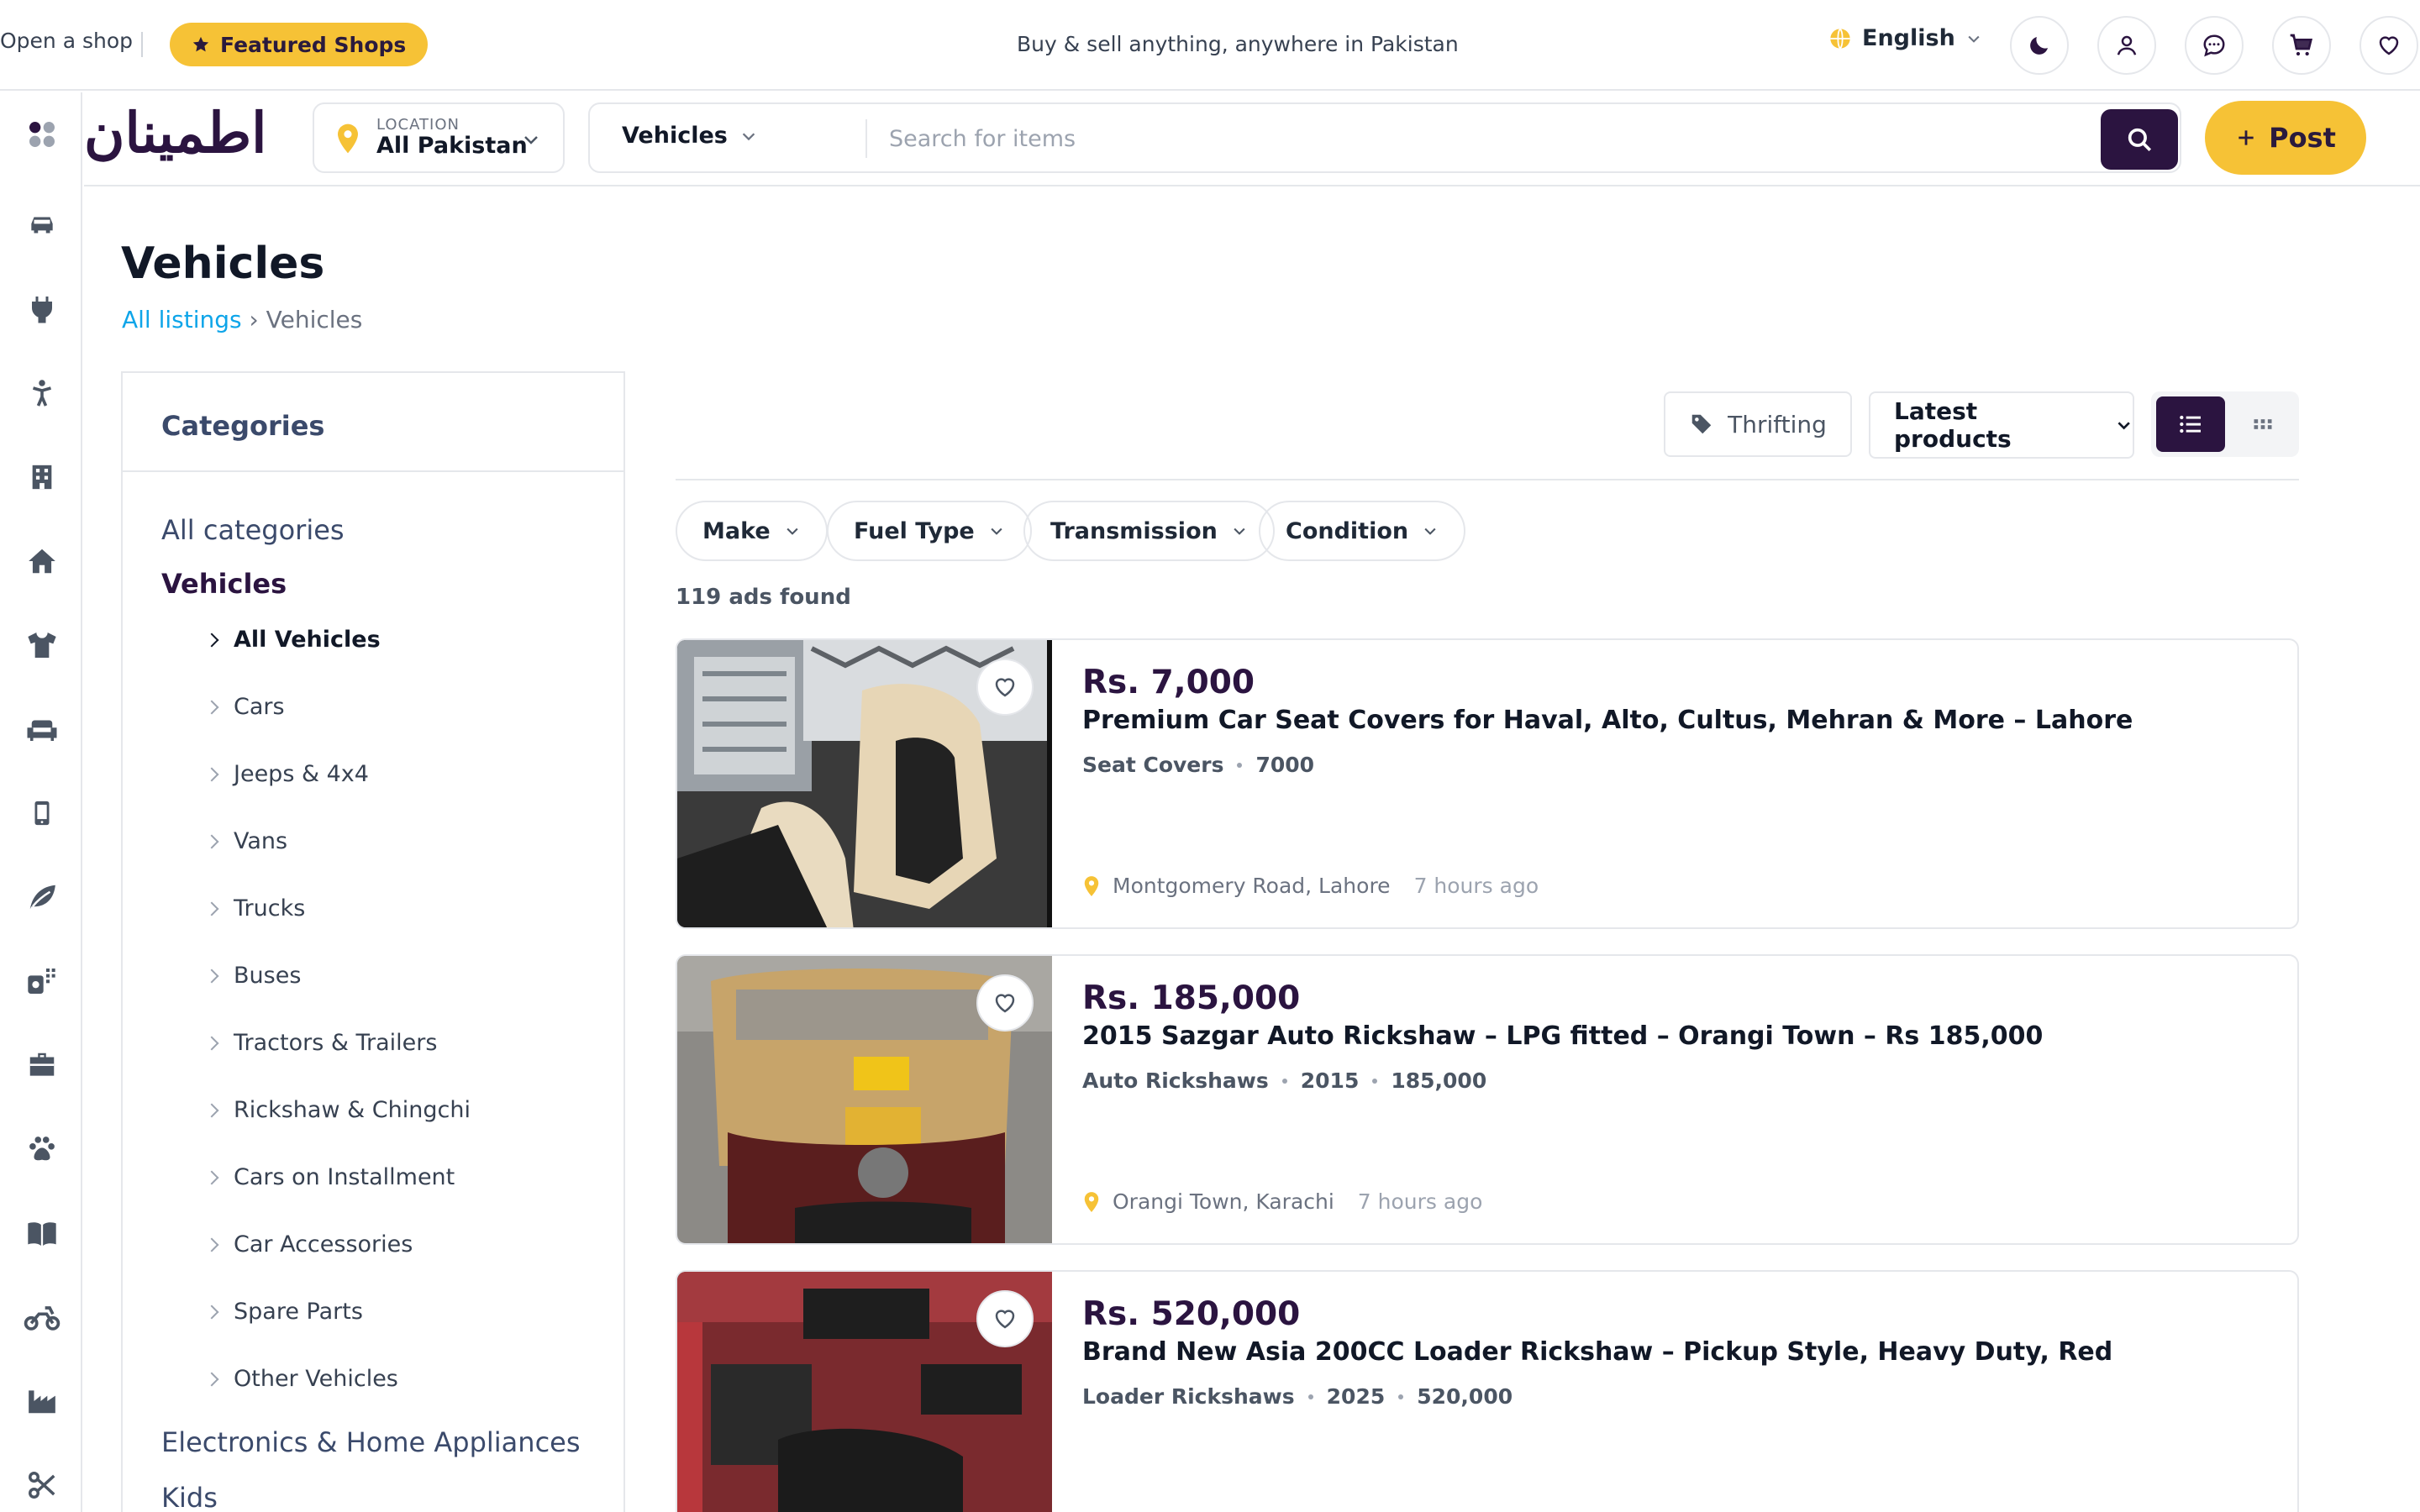  What do you see at coordinates (1188, 1396) in the screenshot?
I see `listing-category: Loader Rickshaws` at bounding box center [1188, 1396].